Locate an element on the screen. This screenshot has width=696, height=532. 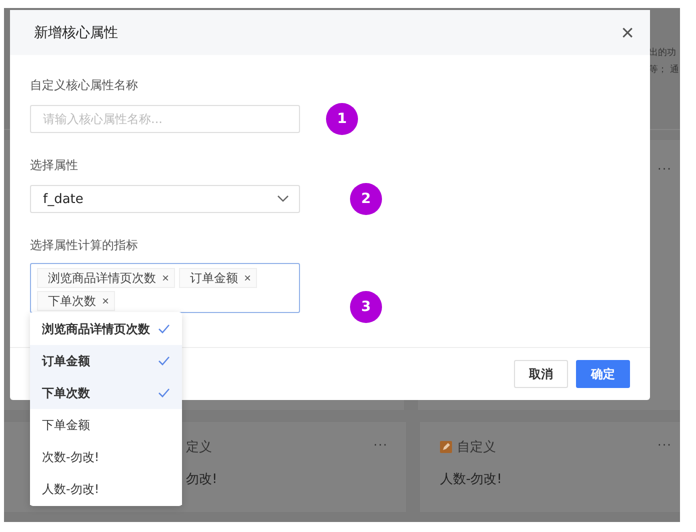
step-number-badge: 1 is located at coordinates (342, 119).